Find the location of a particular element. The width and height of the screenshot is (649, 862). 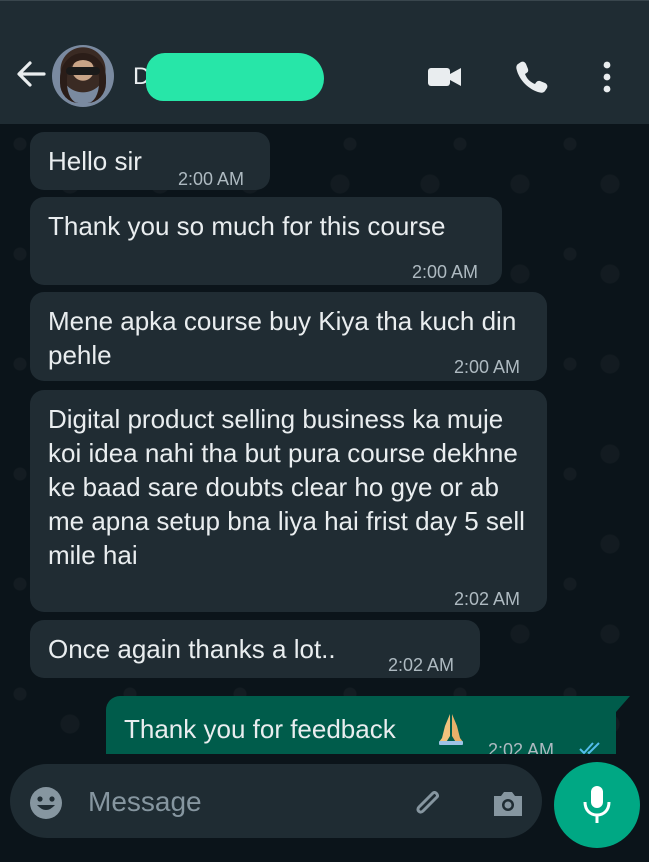

more-vertical-icon is located at coordinates (610, 77).